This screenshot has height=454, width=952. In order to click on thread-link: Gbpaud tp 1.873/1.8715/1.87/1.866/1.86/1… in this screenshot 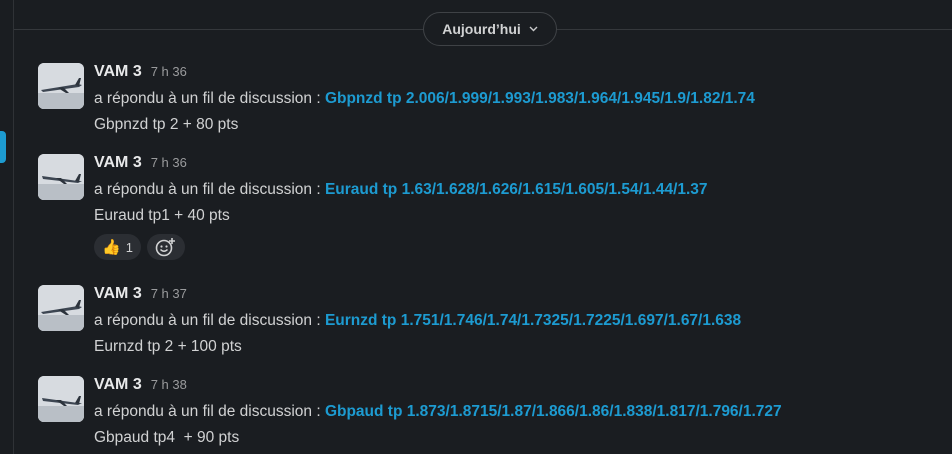, I will do `click(553, 411)`.